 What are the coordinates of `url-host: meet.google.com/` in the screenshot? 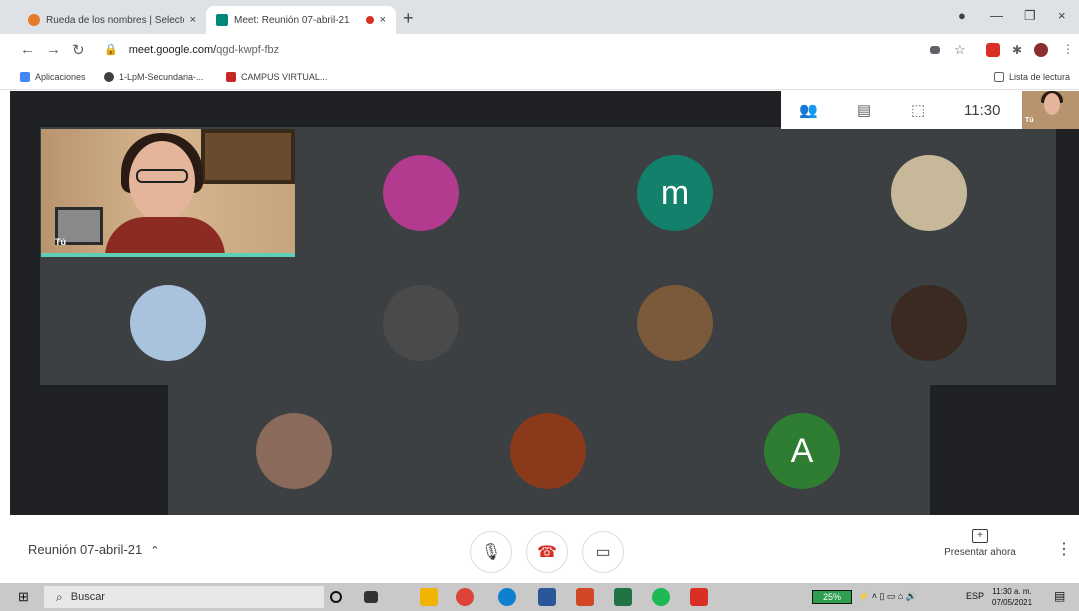 It's located at (172, 50).